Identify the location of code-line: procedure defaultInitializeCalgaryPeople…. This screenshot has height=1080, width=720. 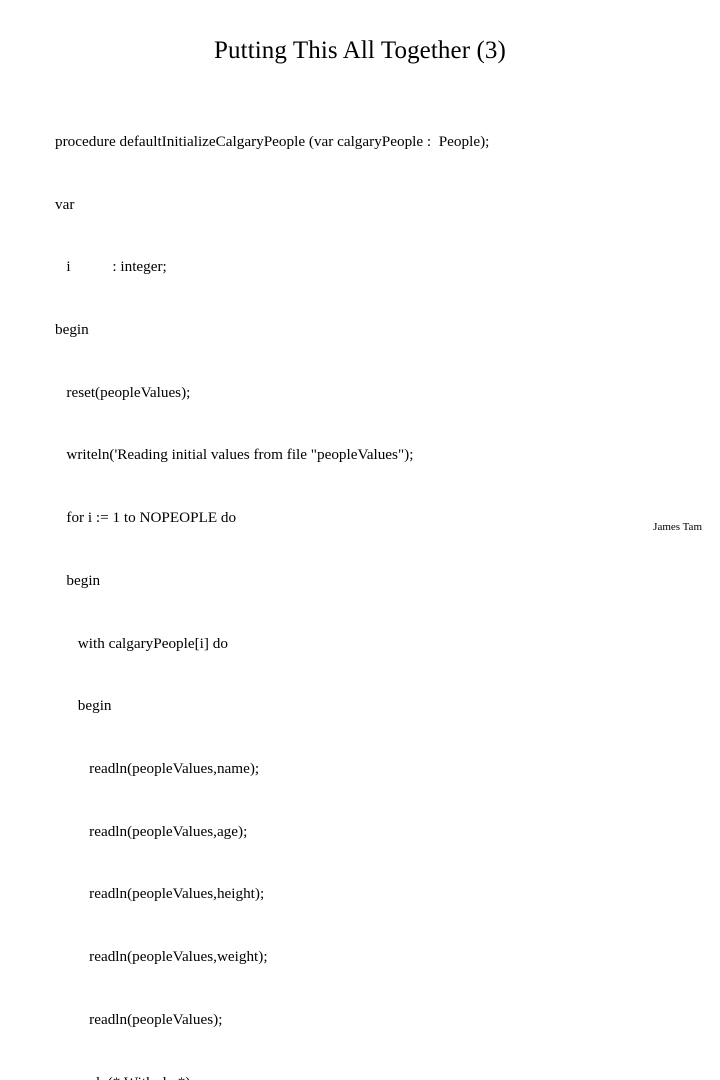
(272, 141).